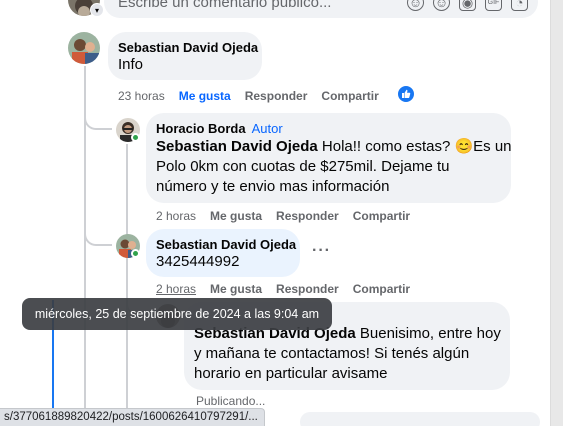 Image resolution: width=563 pixels, height=426 pixels. I want to click on comment-bubble, so click(420, 419).